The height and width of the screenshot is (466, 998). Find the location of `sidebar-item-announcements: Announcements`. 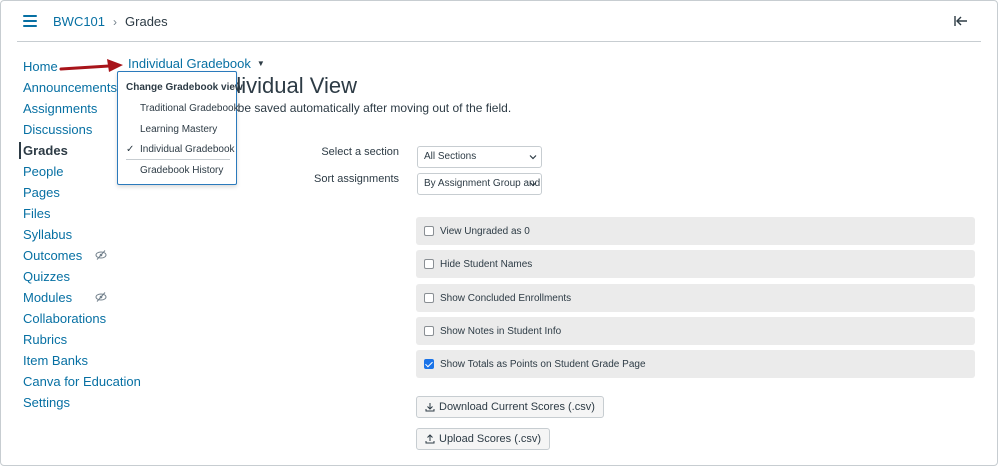

sidebar-item-announcements: Announcements is located at coordinates (59, 87).